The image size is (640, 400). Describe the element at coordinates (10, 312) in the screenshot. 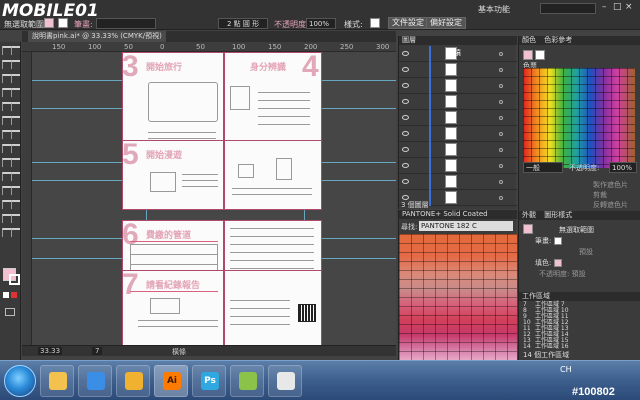

I see `screen-mode-icon` at that location.